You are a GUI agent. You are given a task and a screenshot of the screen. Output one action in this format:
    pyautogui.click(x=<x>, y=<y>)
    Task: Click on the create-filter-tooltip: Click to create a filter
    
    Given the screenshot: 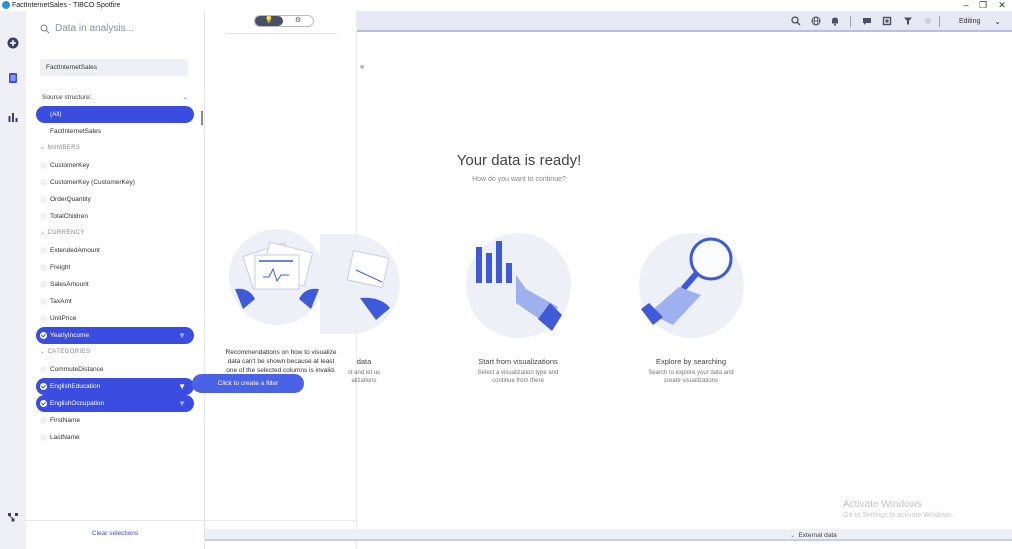 What is the action you would take?
    pyautogui.click(x=248, y=383)
    